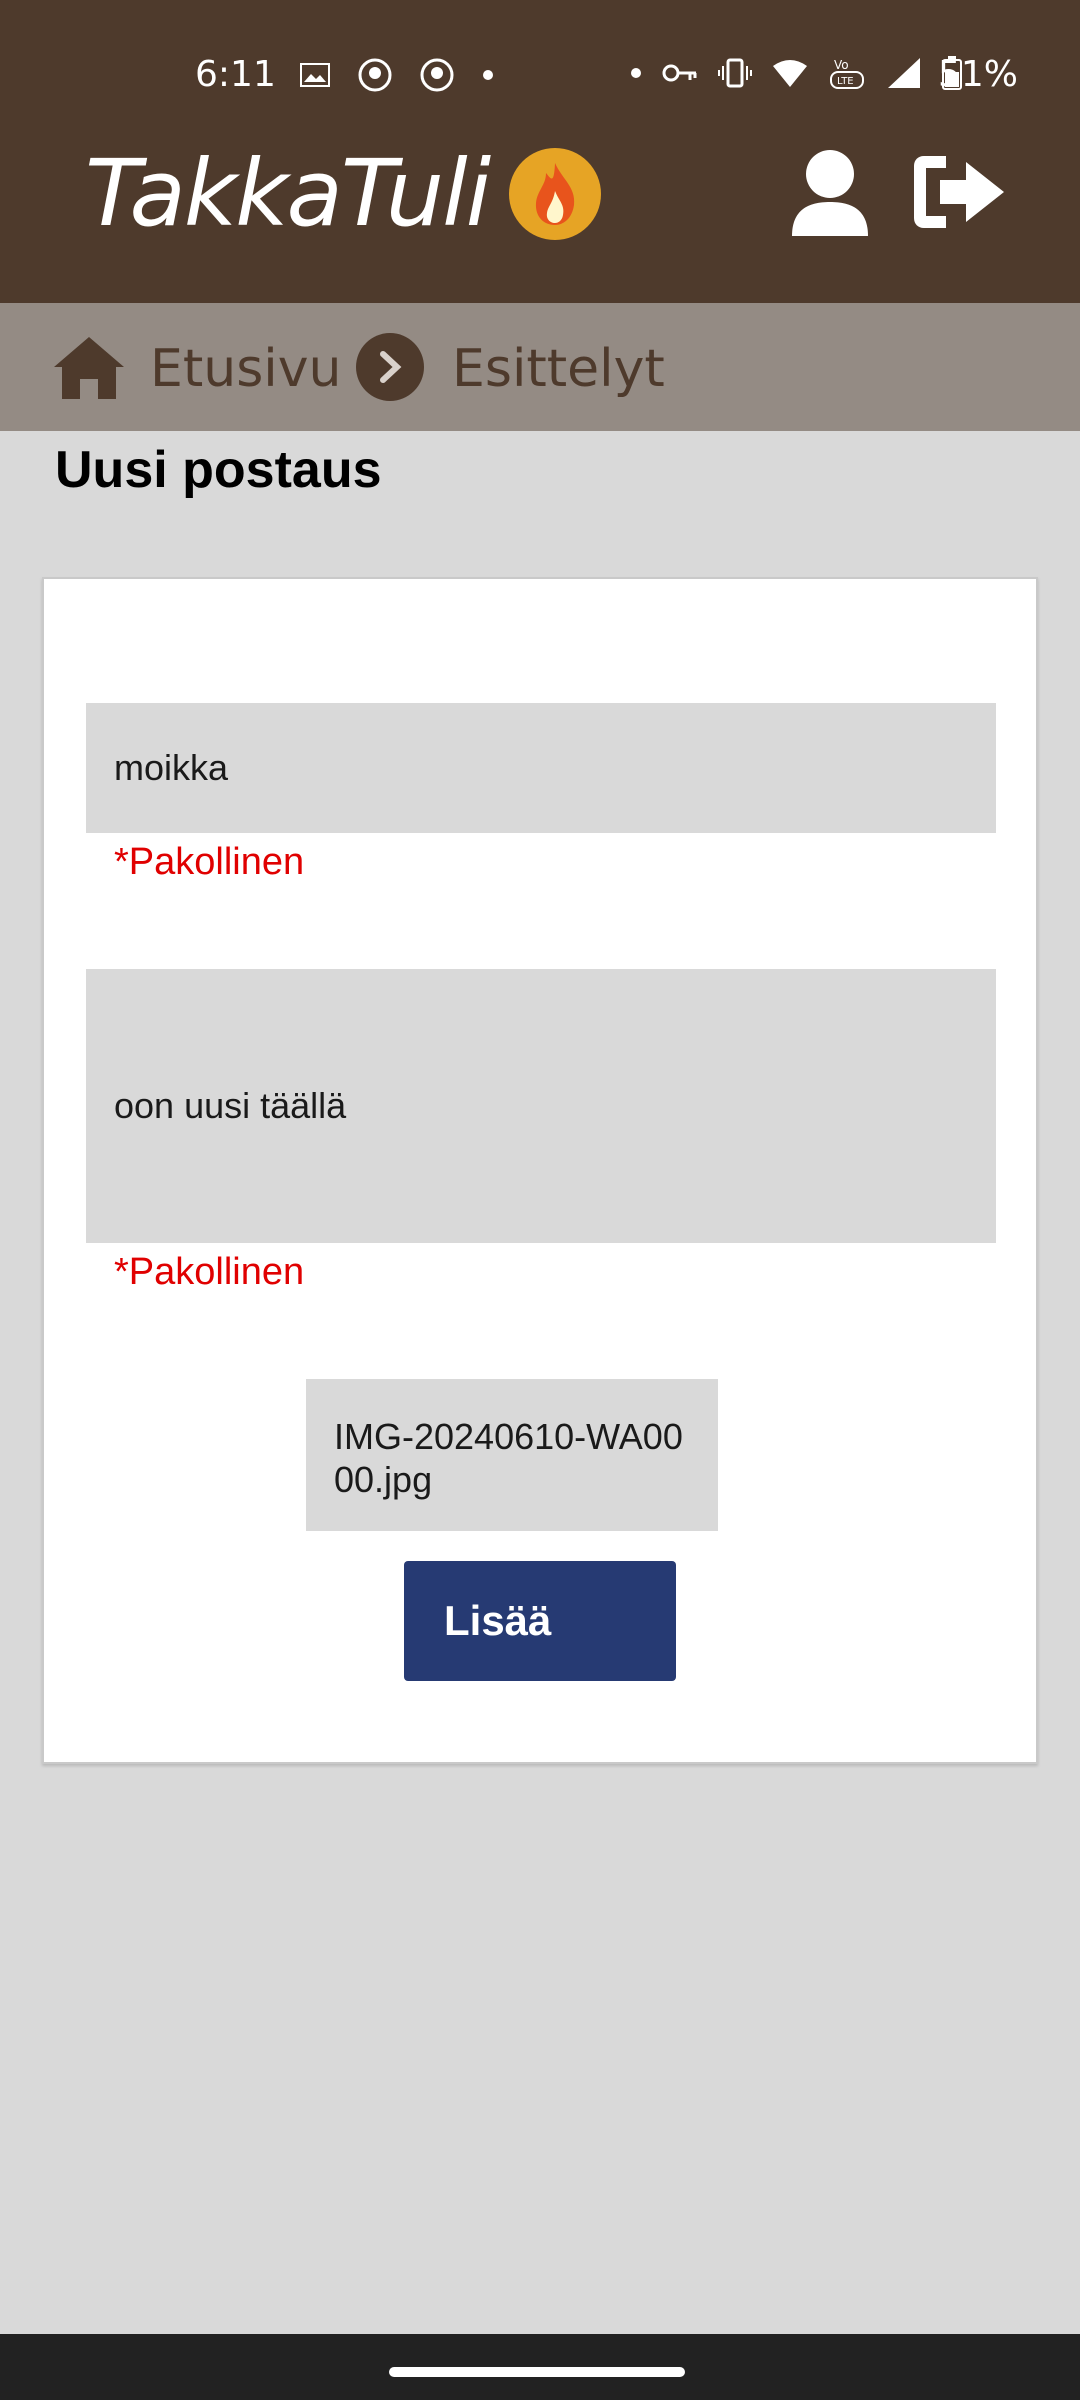 The width and height of the screenshot is (1080, 2400). What do you see at coordinates (171, 767) in the screenshot?
I see `title-input-value: moikka` at bounding box center [171, 767].